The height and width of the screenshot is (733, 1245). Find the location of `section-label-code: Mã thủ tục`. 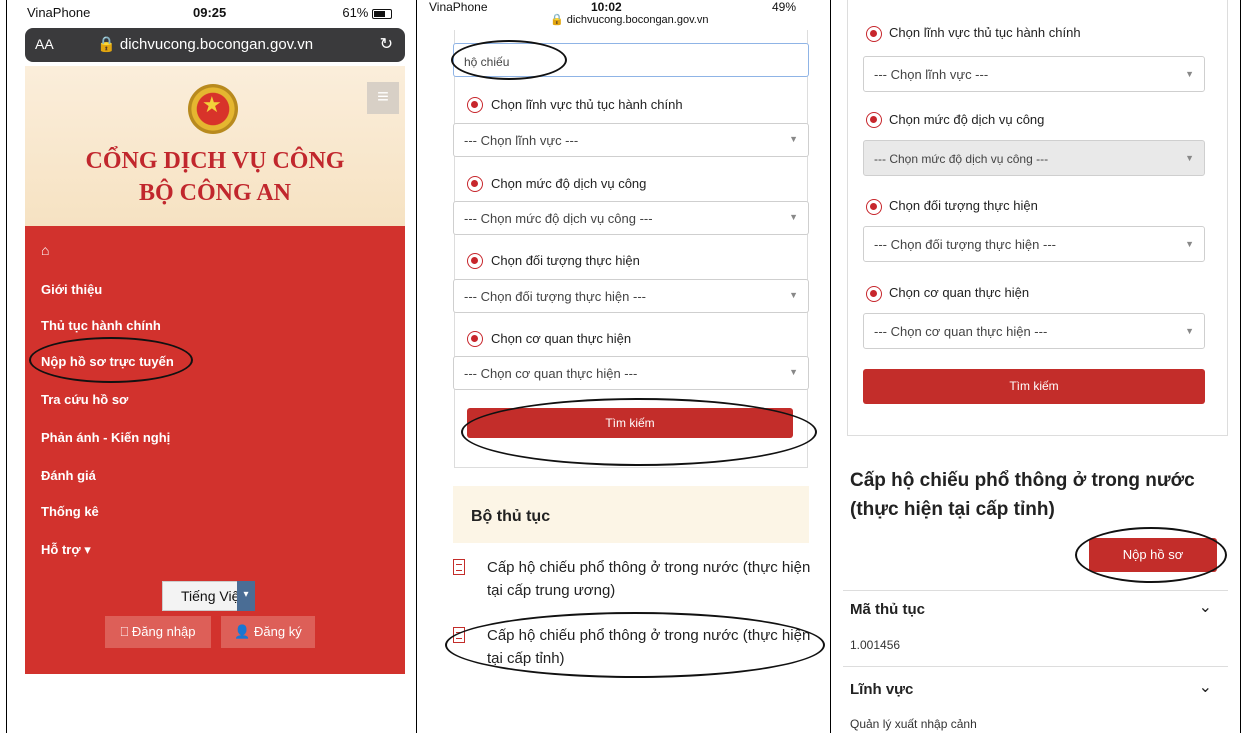

section-label-code: Mã thủ tục is located at coordinates (887, 609).